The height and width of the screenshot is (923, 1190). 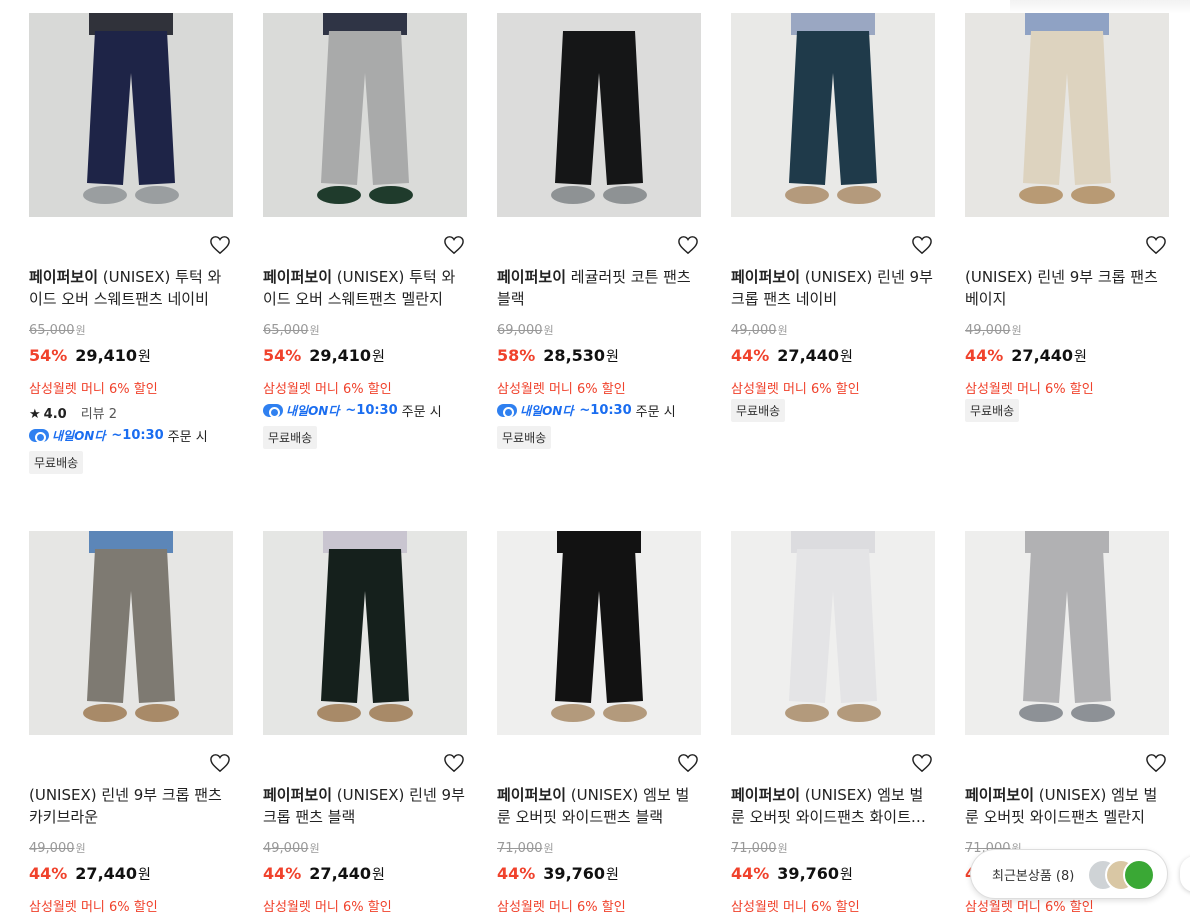 What do you see at coordinates (39, 436) in the screenshot?
I see `delivery-icon` at bounding box center [39, 436].